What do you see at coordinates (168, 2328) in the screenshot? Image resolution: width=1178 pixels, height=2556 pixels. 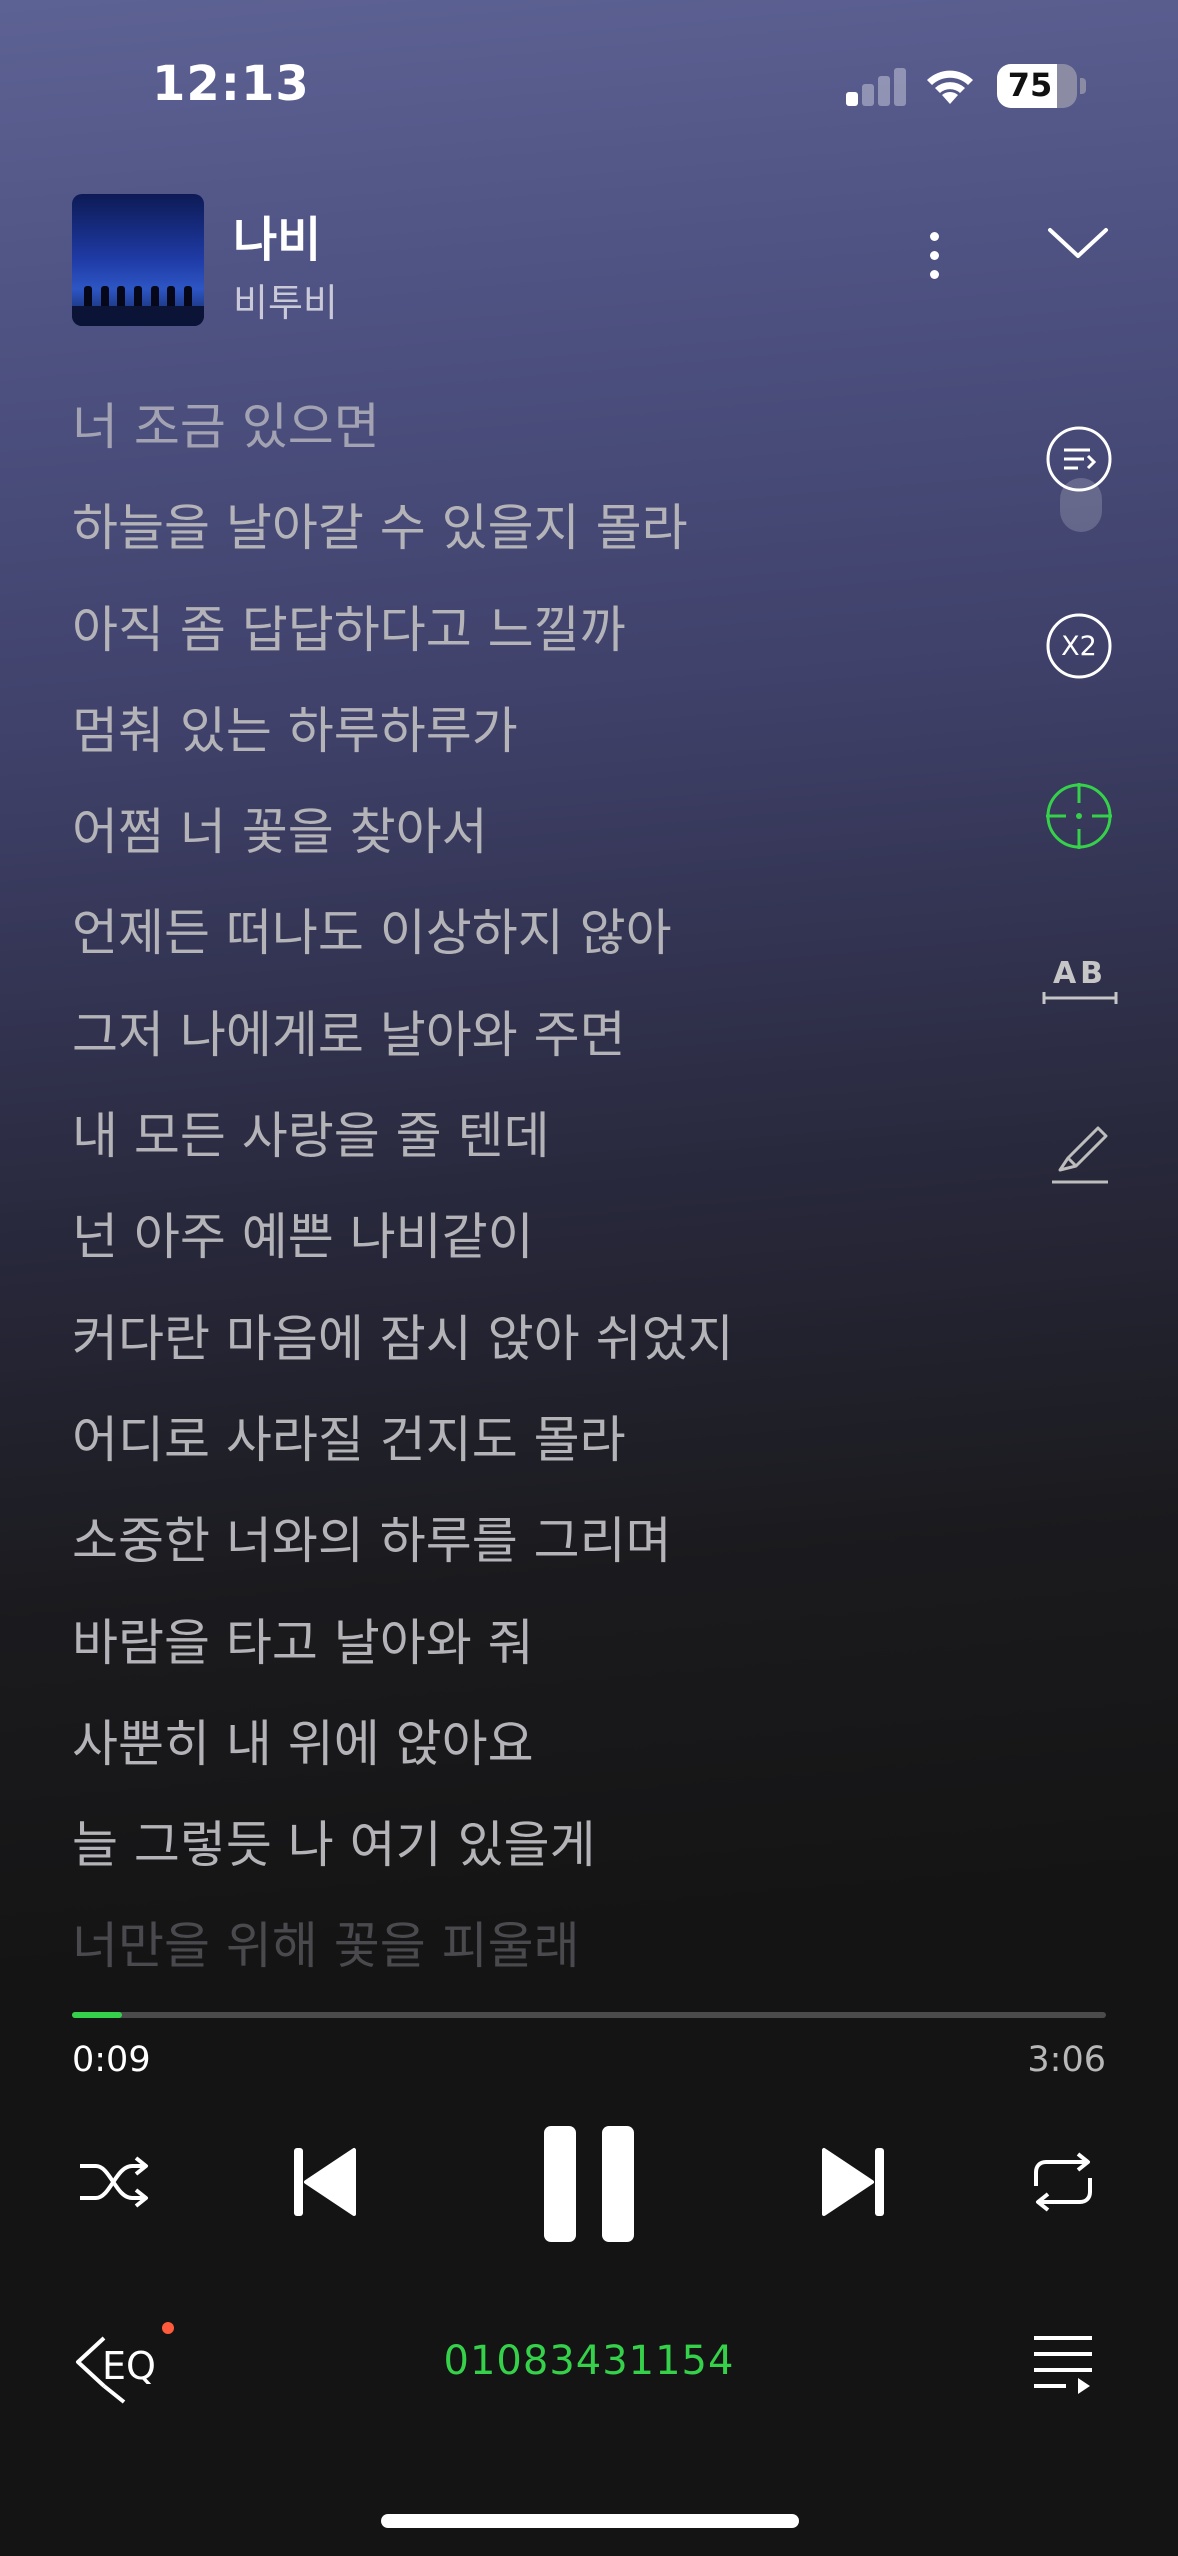 I see `notification-dot` at bounding box center [168, 2328].